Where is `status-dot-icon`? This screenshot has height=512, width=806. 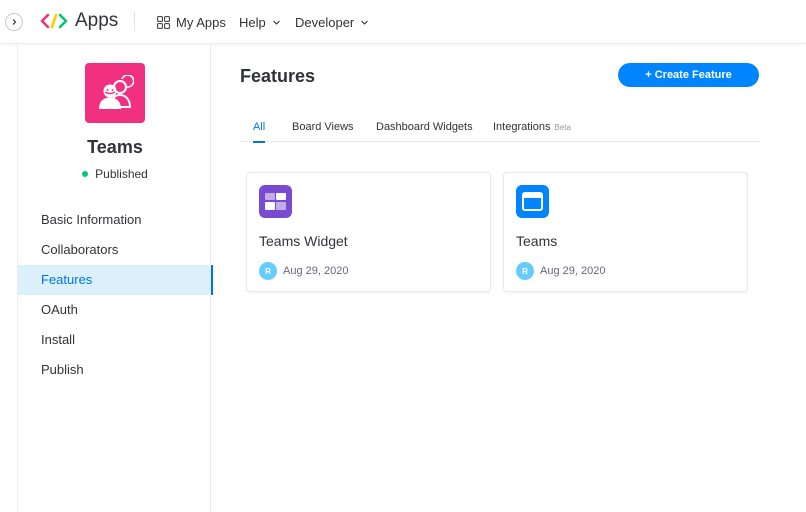 status-dot-icon is located at coordinates (85, 174).